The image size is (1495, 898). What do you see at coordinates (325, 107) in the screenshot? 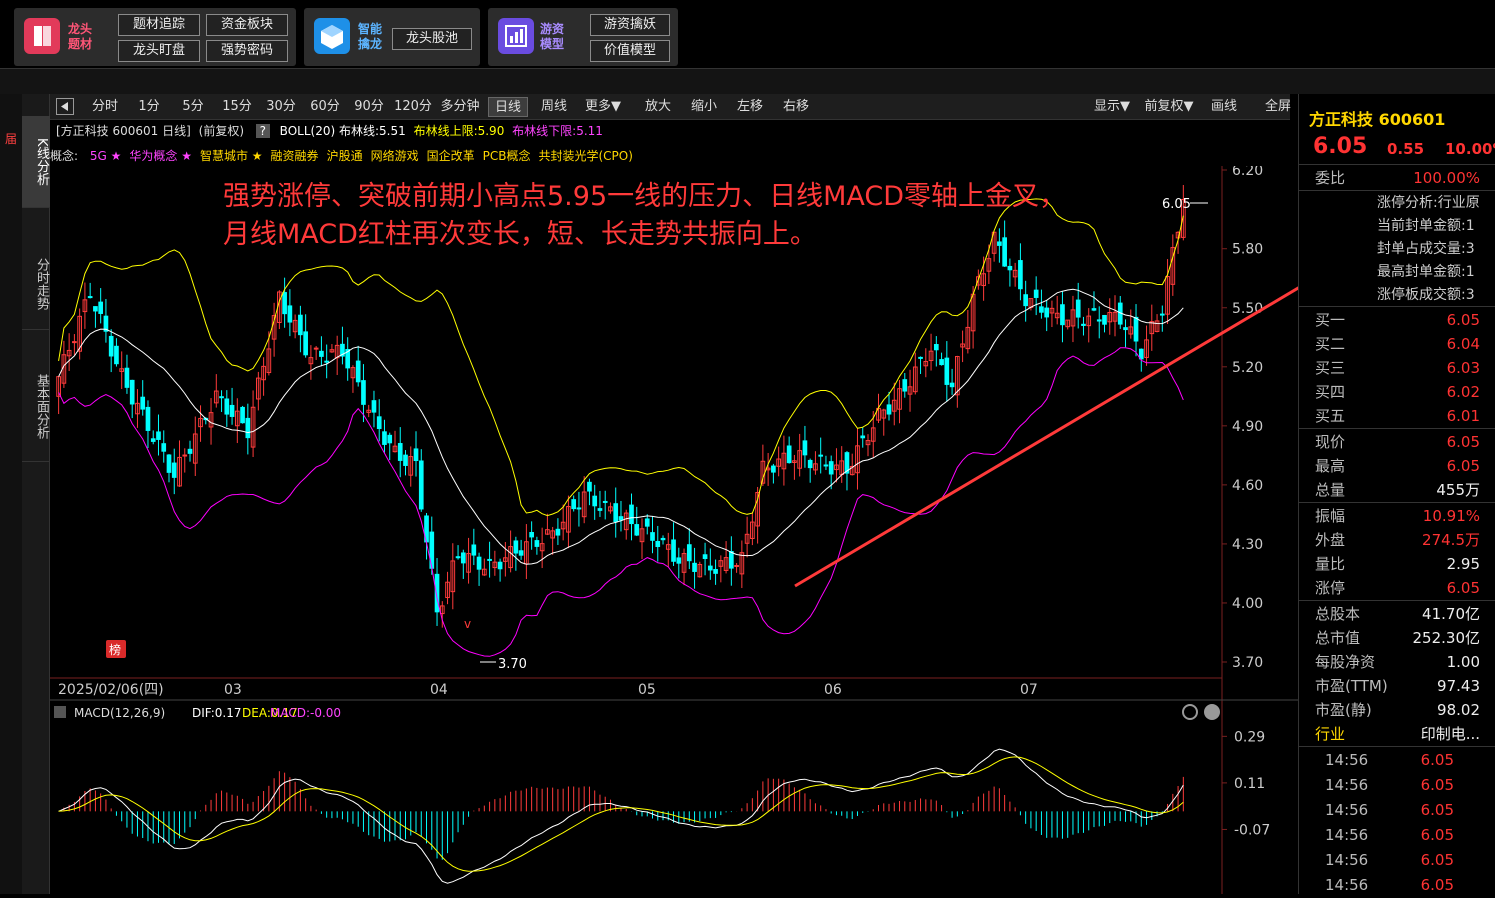
I see `period-button-5: 60分` at bounding box center [325, 107].